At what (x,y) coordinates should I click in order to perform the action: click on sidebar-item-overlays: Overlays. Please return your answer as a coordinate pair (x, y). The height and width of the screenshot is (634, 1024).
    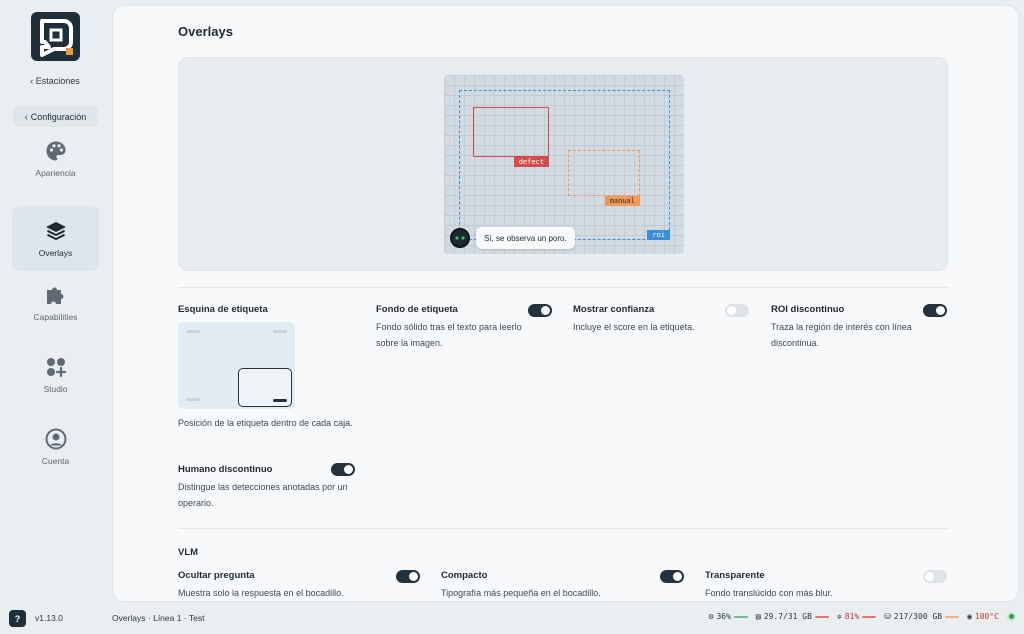
    Looking at the image, I should click on (55, 238).